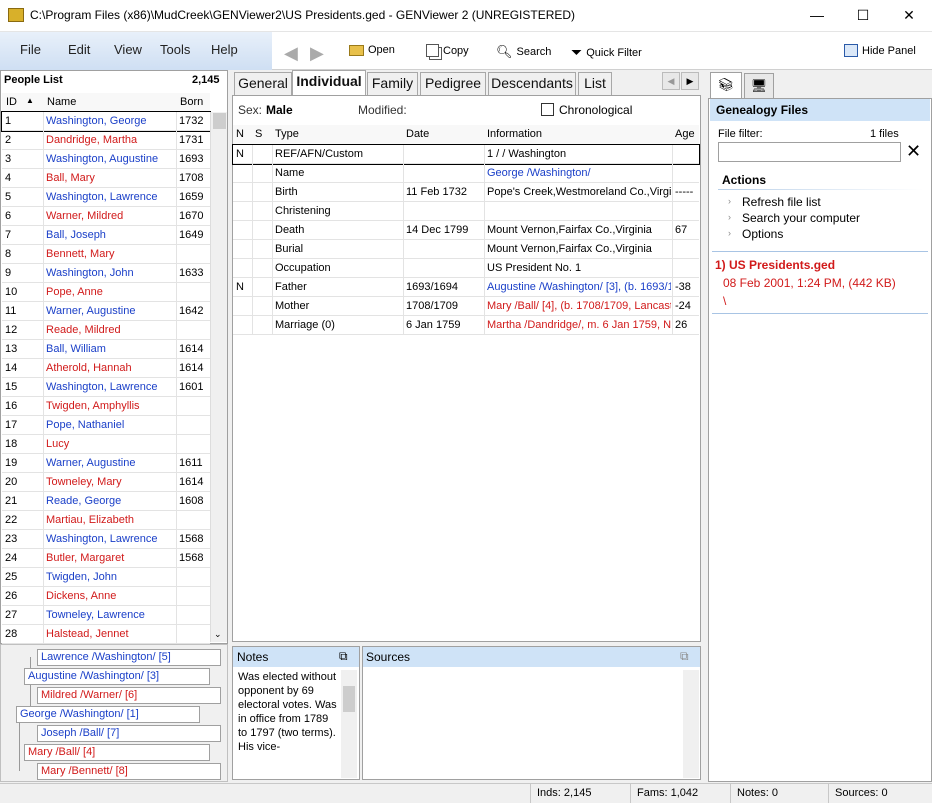 Image resolution: width=932 pixels, height=803 pixels. I want to click on tab-descendants: Descendants, so click(532, 83).